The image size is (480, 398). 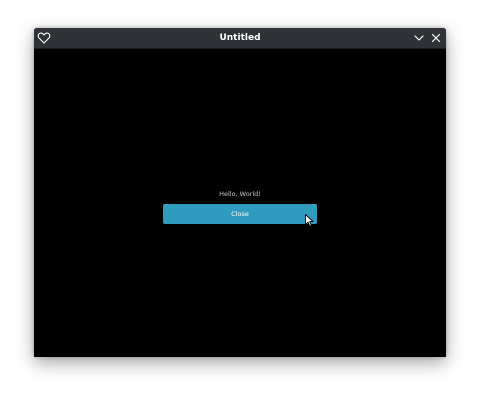 I want to click on close-button: Close, so click(x=240, y=214).